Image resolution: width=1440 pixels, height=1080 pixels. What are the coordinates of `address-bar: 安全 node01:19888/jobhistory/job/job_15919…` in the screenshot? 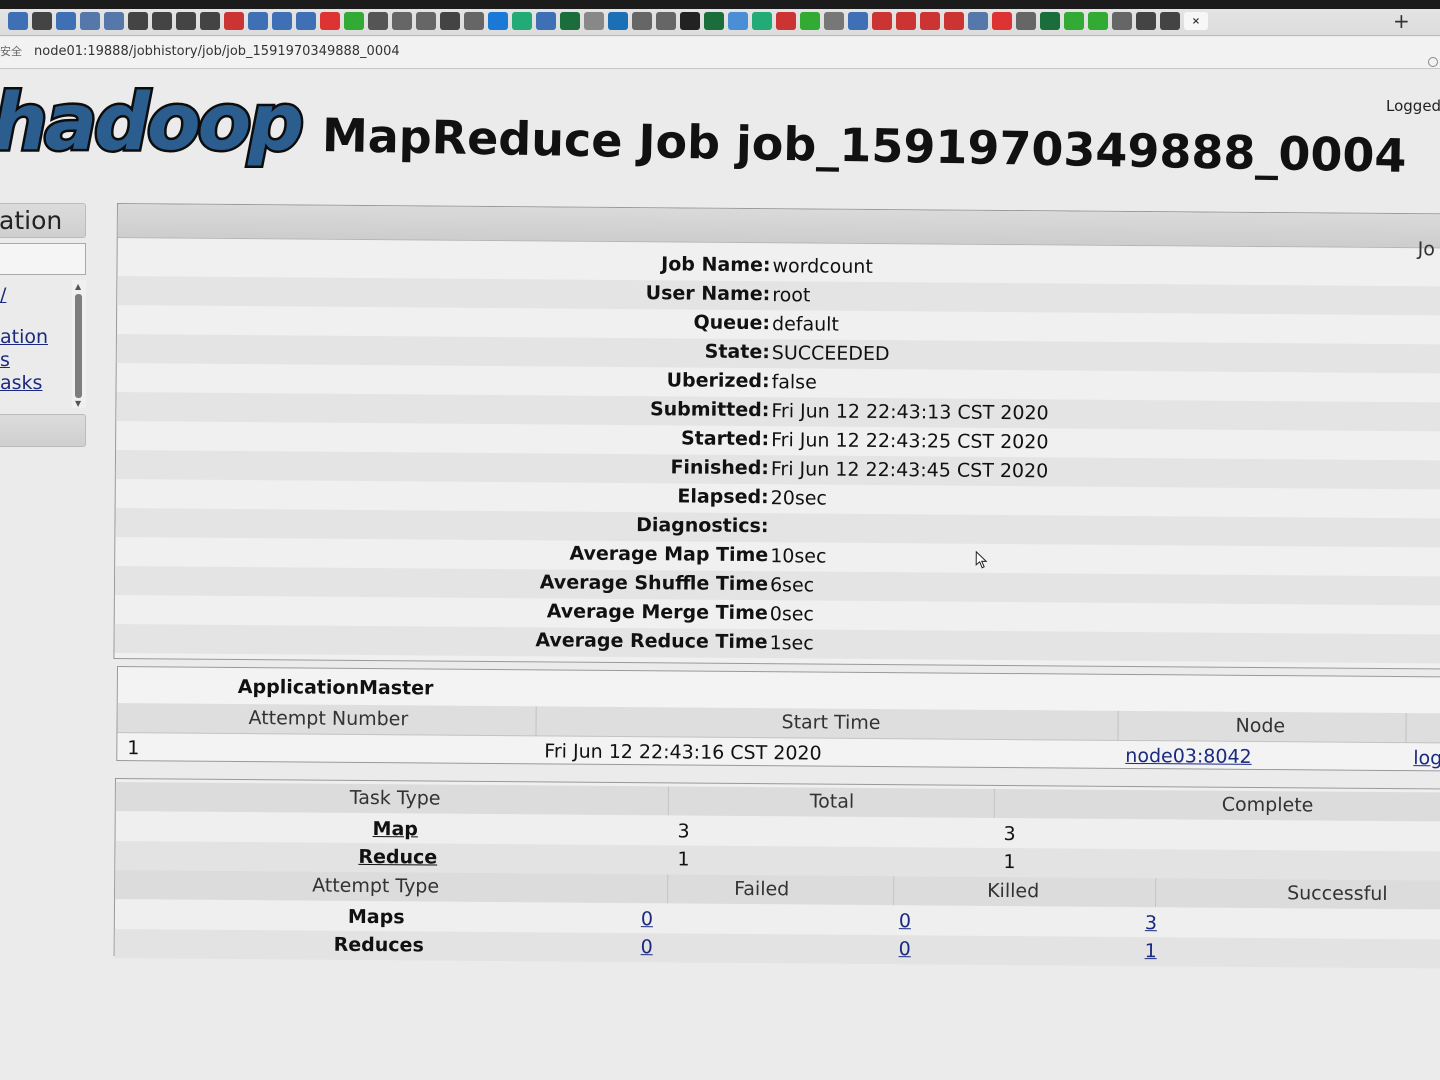 It's located at (720, 53).